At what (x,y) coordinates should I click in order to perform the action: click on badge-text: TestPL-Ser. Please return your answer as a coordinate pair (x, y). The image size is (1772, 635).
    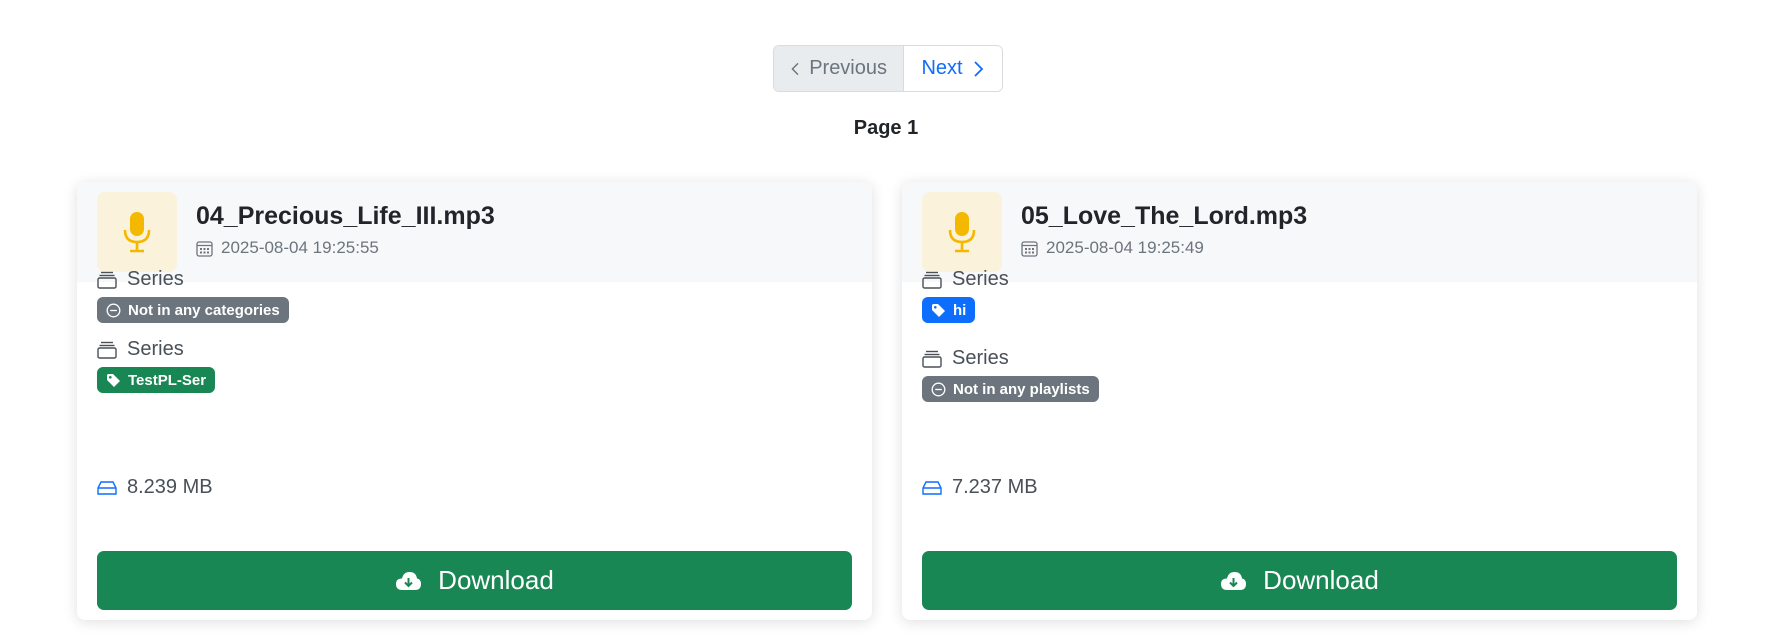
    Looking at the image, I should click on (167, 380).